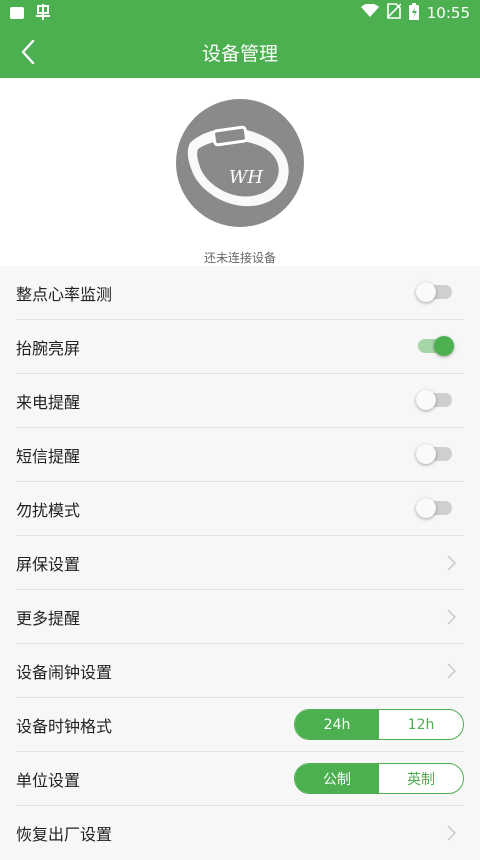 The width and height of the screenshot is (480, 860). Describe the element at coordinates (448, 13) in the screenshot. I see `status-time: 10:55` at that location.